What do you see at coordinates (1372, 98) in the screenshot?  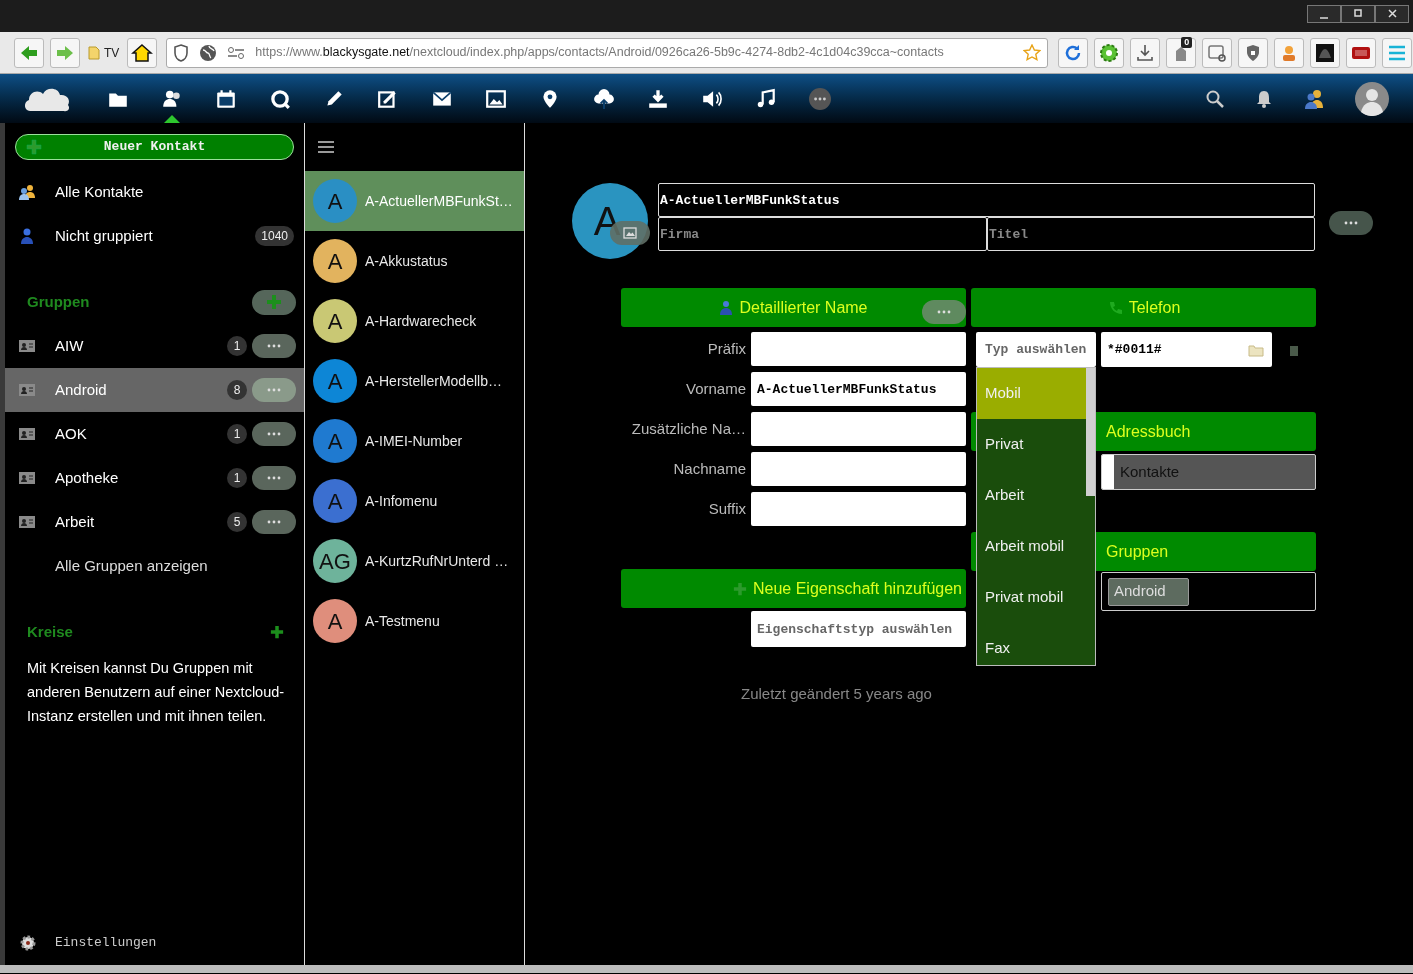 I see `avatar-icon` at bounding box center [1372, 98].